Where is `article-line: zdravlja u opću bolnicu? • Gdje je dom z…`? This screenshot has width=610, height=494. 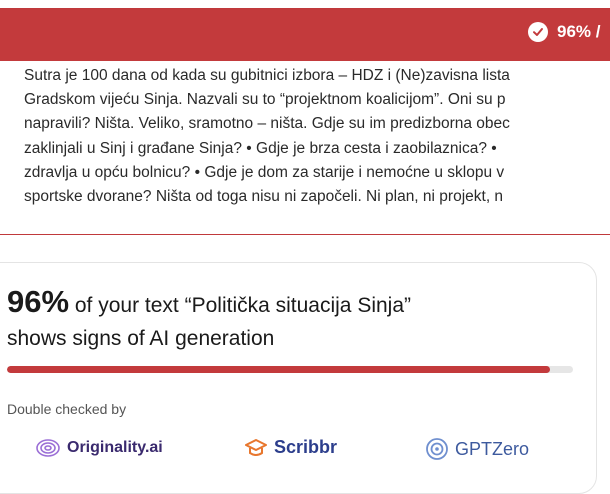
article-line: zdravlja u opću bolnicu? • Gdje je dom z… is located at coordinates (264, 172).